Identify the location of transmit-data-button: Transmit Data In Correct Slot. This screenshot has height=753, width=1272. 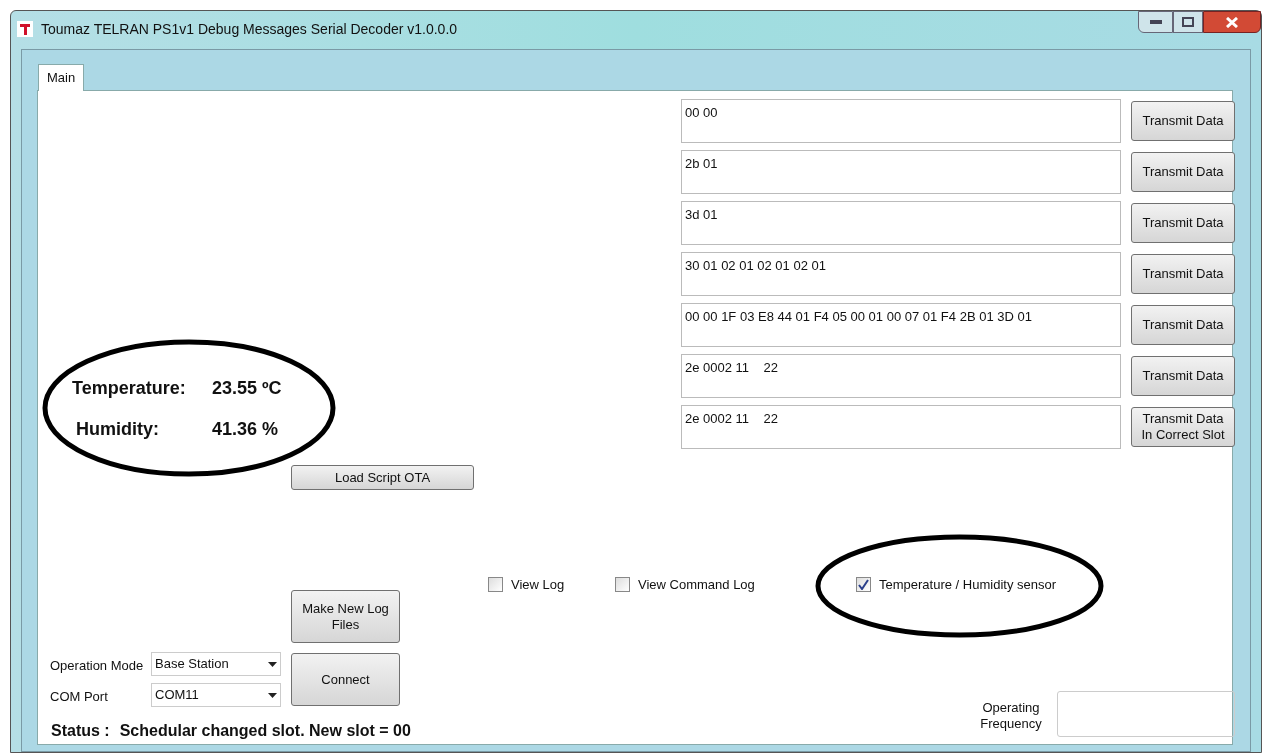
(1183, 427).